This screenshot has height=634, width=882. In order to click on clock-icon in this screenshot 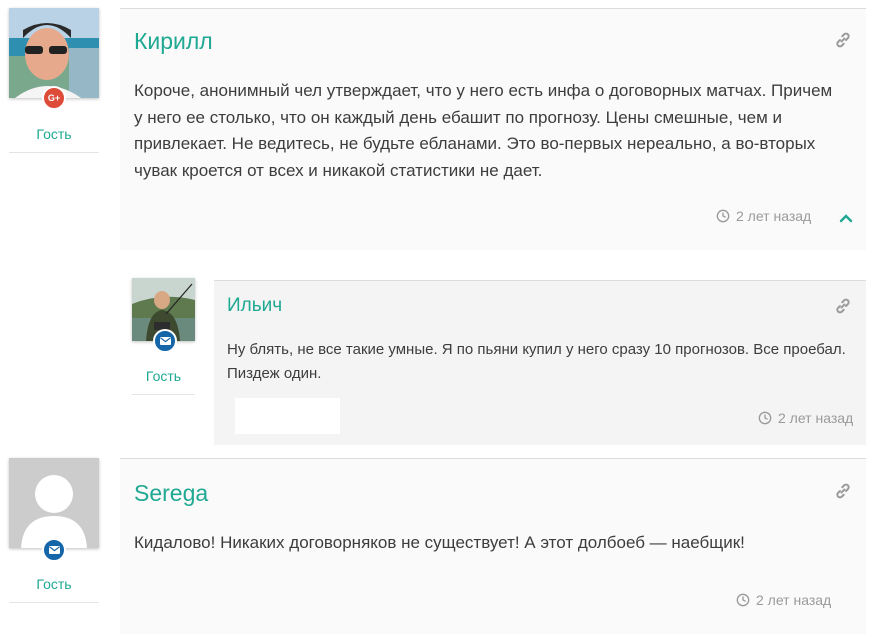, I will do `click(743, 600)`.